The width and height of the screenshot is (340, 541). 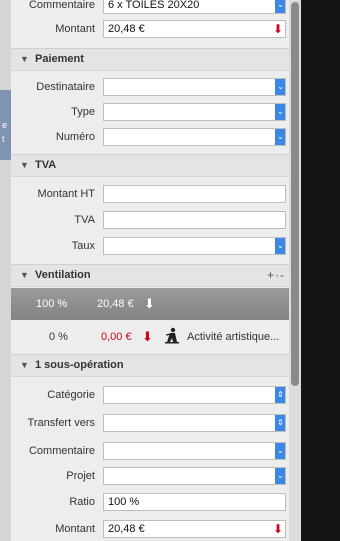 What do you see at coordinates (124, 502) in the screenshot?
I see `ratio-value: 100 %` at bounding box center [124, 502].